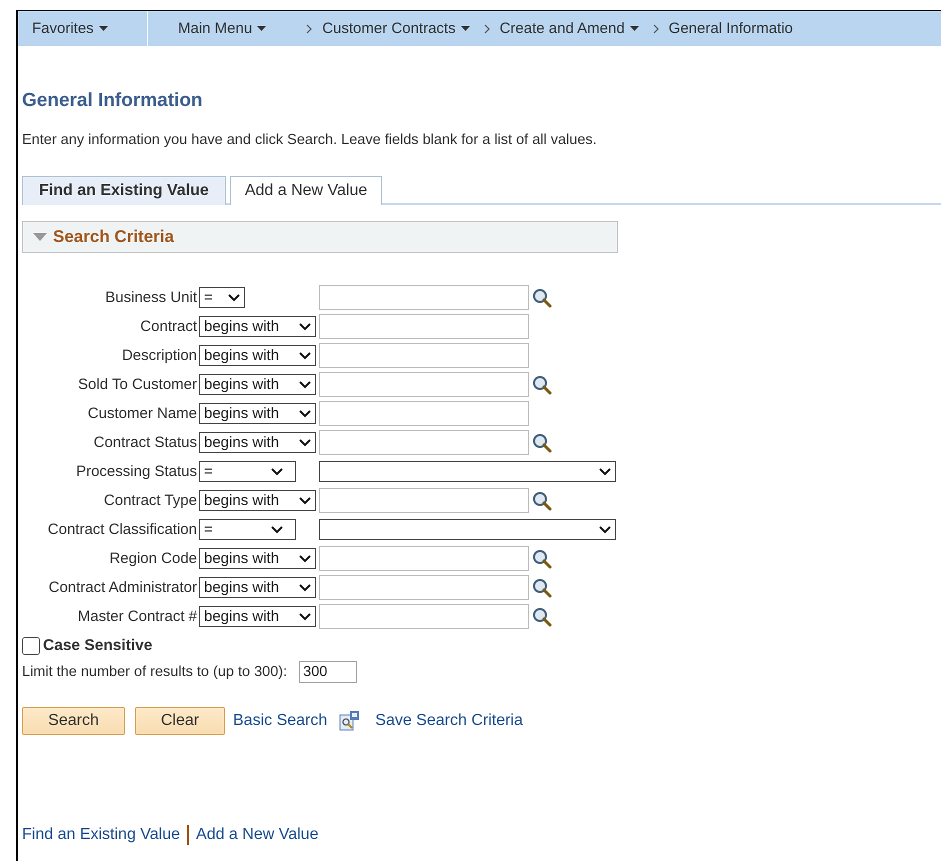  What do you see at coordinates (257, 835) in the screenshot?
I see `footer-link: Add a New Value` at bounding box center [257, 835].